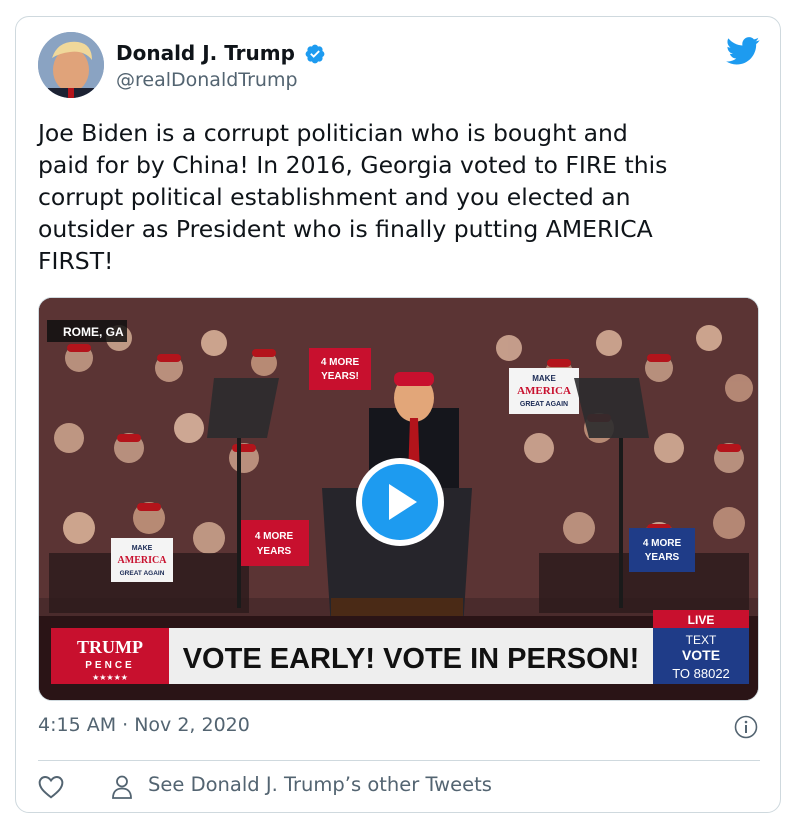  I want to click on info-icon, so click(746, 727).